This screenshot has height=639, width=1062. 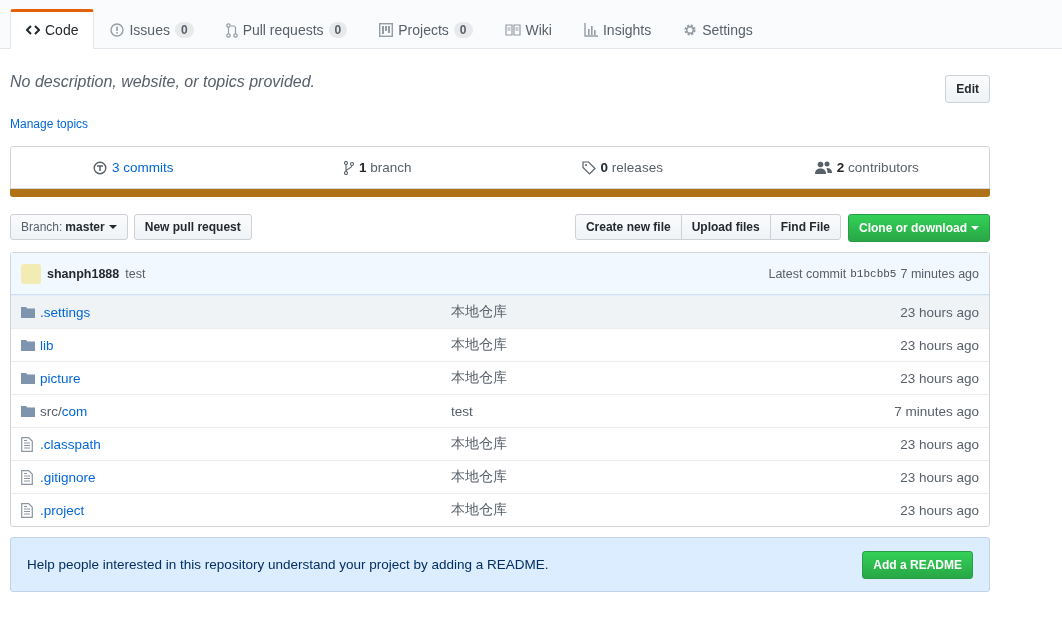 I want to click on tab: Insights, so click(x=617, y=29).